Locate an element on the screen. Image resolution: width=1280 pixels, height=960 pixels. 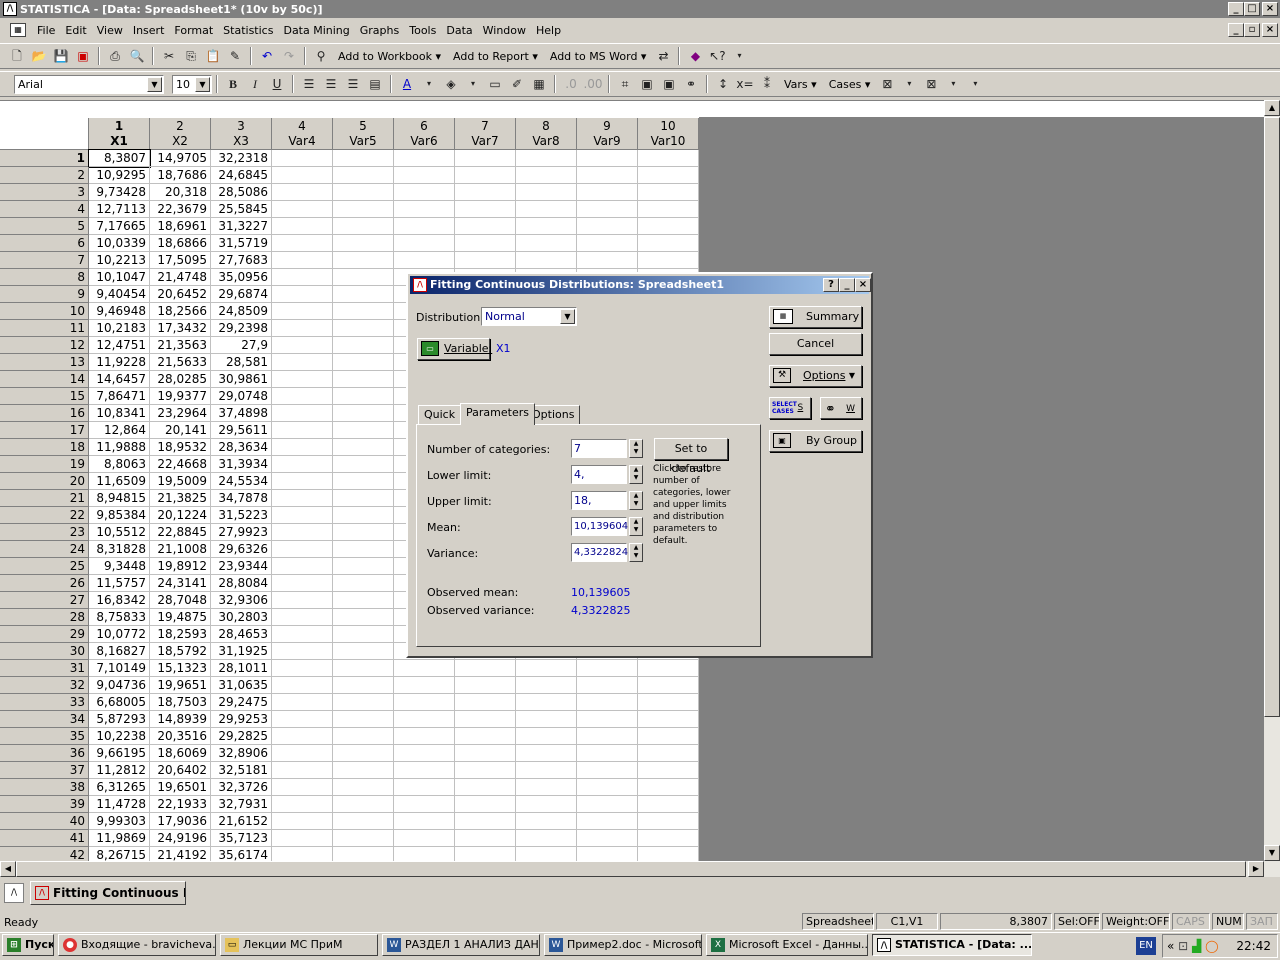
row-header: 26 is located at coordinates (44, 583).